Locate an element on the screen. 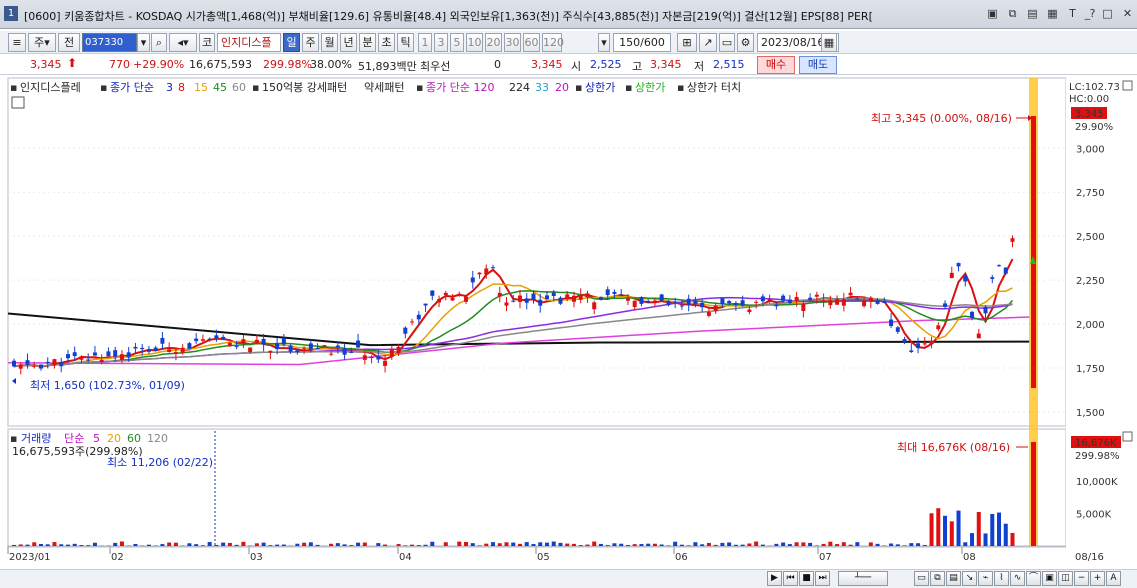 Image resolution: width=1137 pixels, height=588 pixels. capture-icon: ▦ is located at coordinates (1052, 13).